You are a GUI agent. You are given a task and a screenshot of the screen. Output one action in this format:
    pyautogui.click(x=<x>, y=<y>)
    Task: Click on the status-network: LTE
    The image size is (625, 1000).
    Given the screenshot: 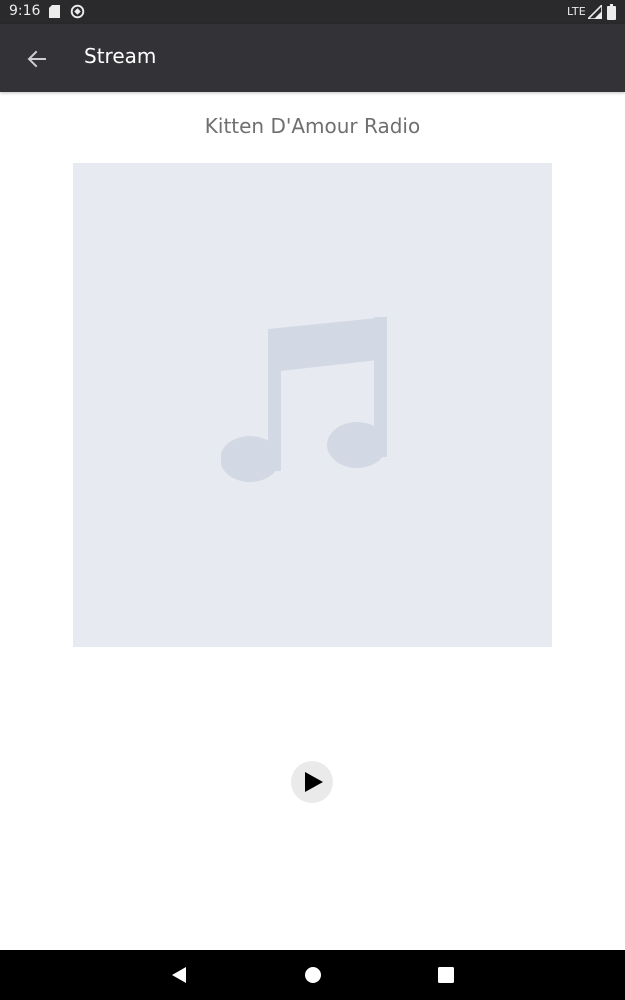 What is the action you would take?
    pyautogui.click(x=576, y=11)
    